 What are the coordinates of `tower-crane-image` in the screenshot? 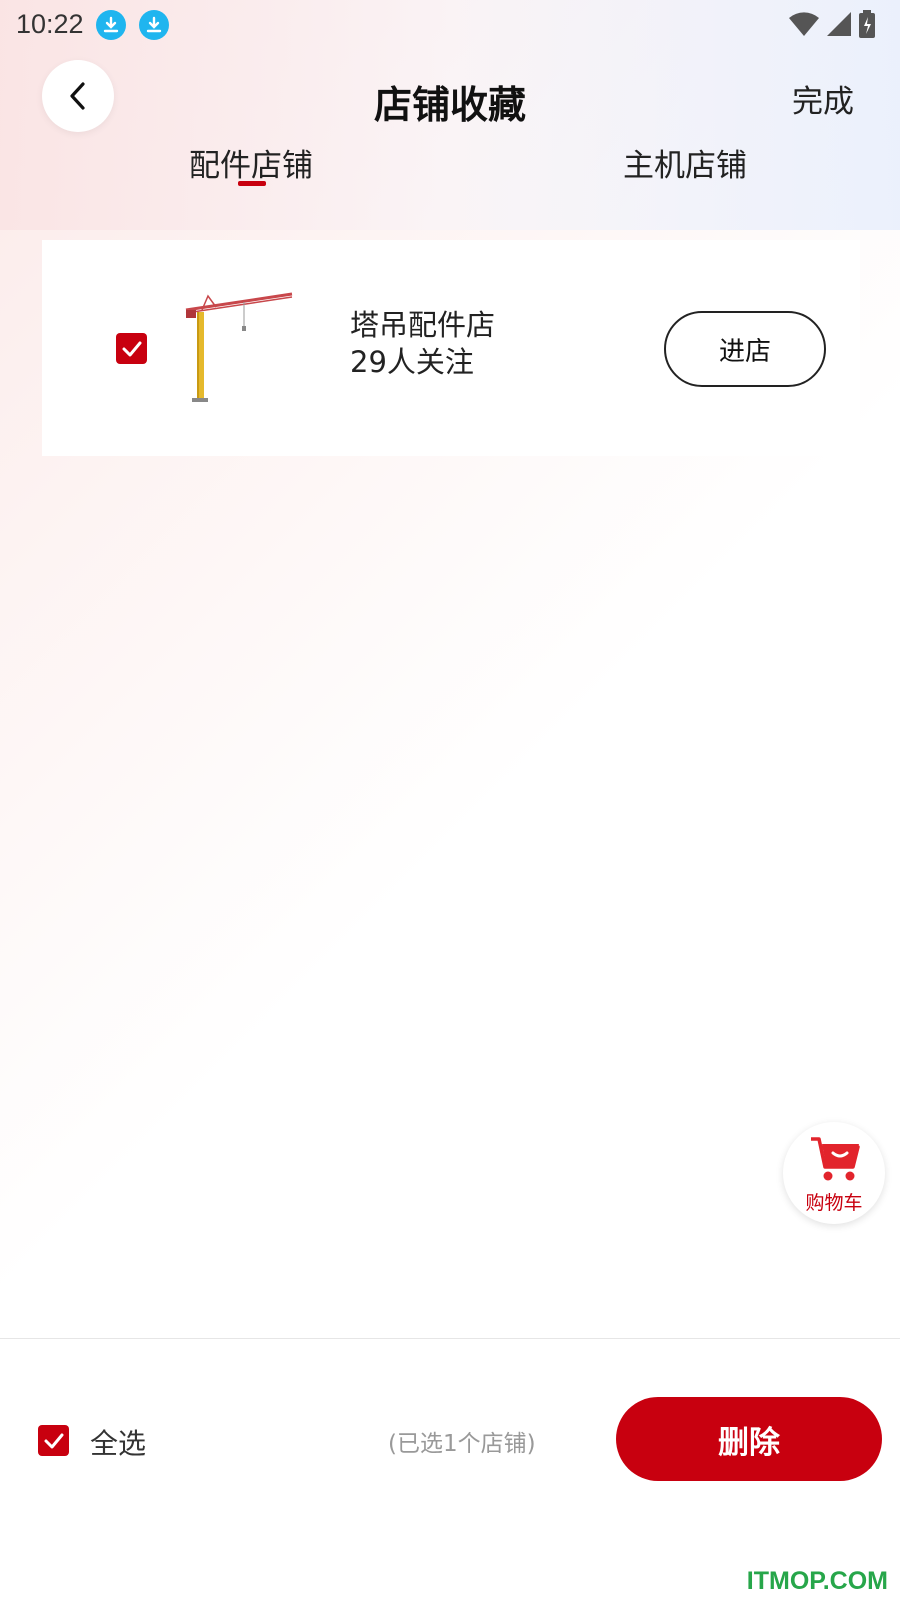 It's located at (238, 346).